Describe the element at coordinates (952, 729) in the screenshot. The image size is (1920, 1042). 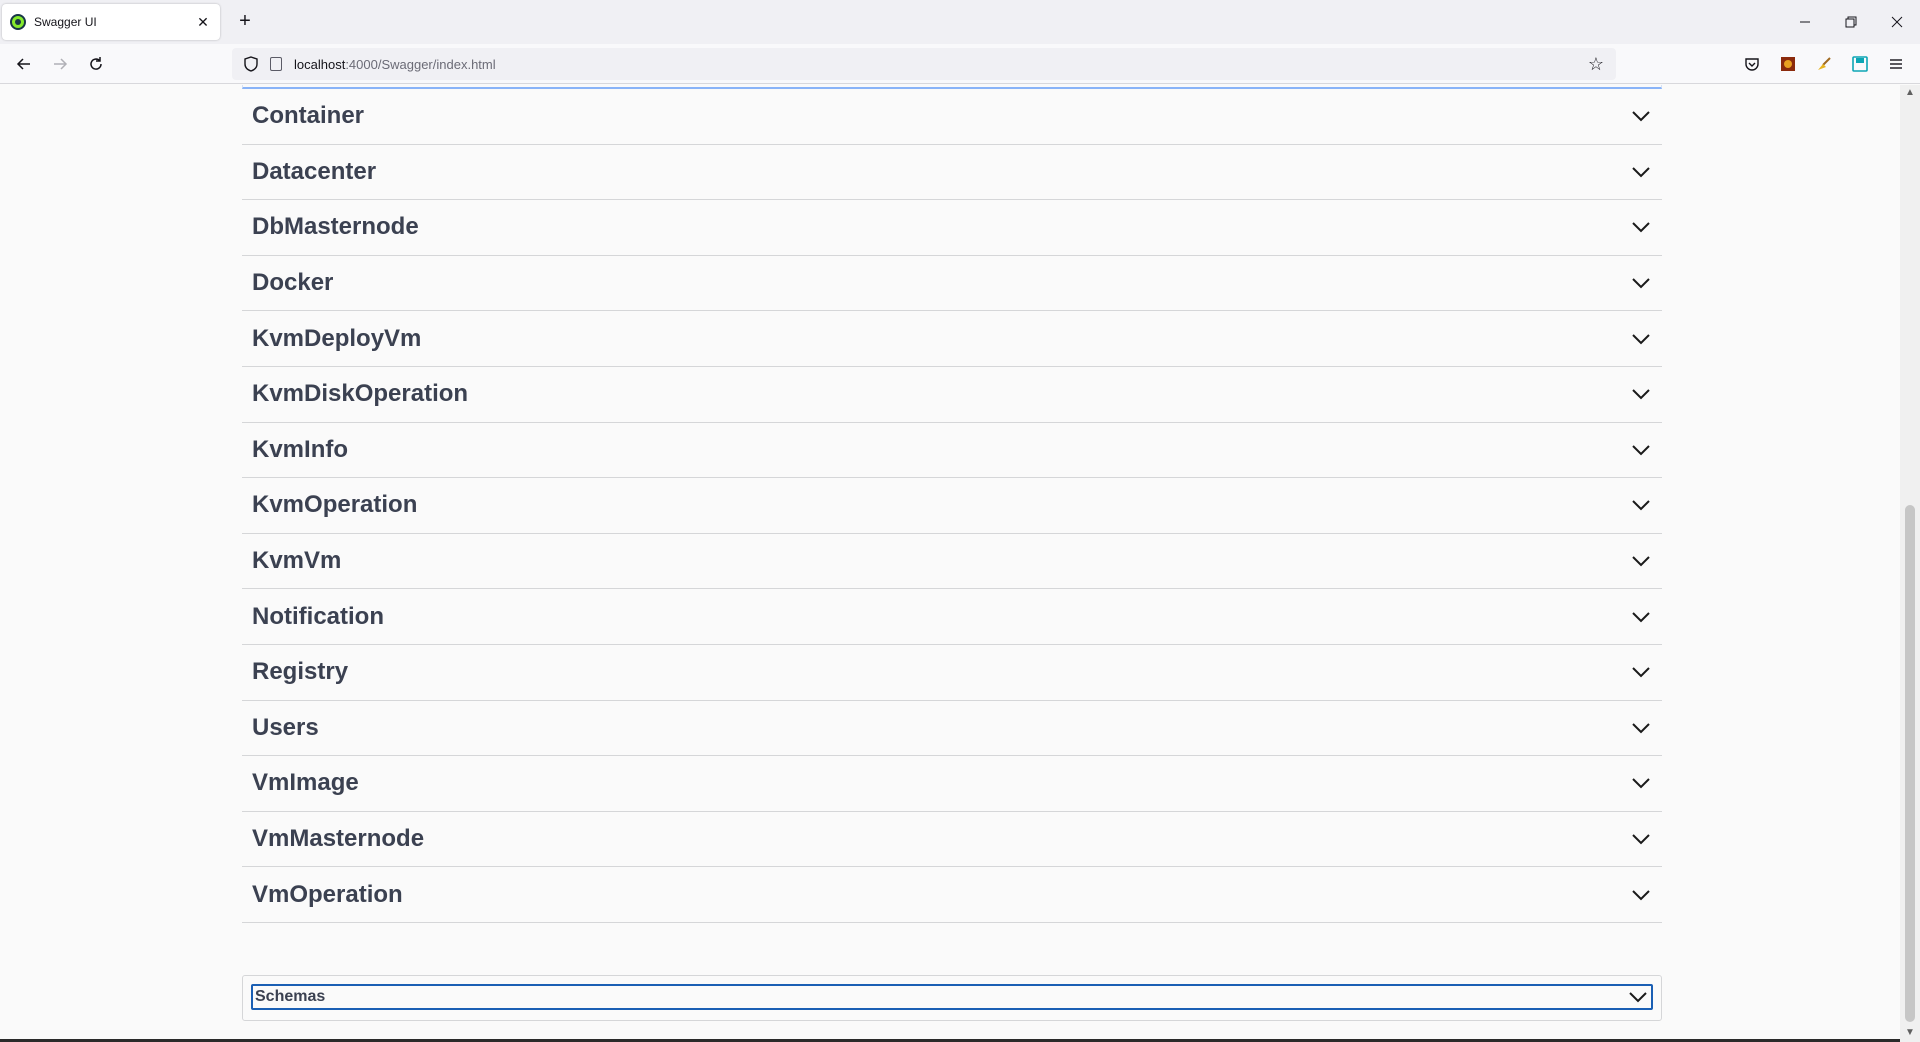
I see `tag-section-header: Users` at that location.